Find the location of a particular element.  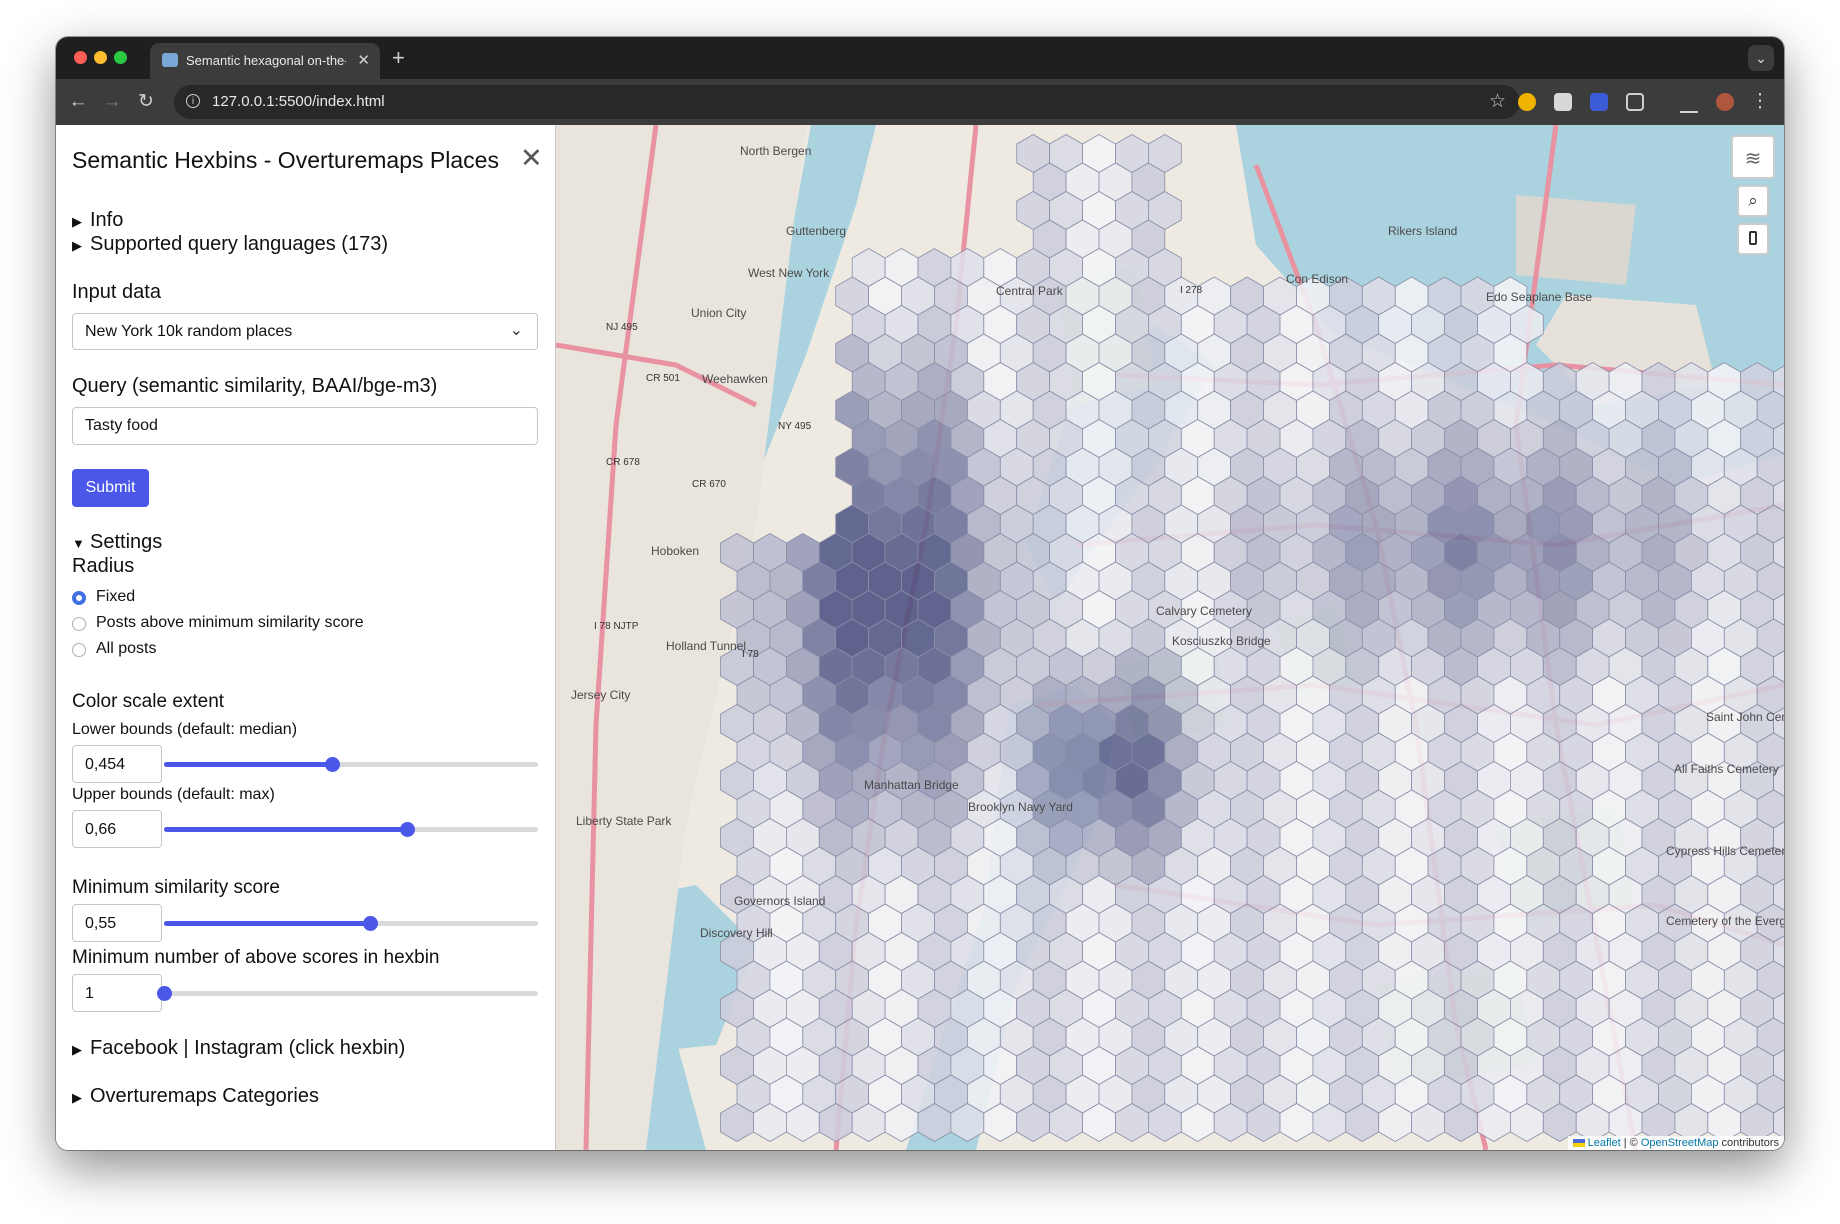

active-tab: Semantic hexagonal on-the-f ✕ is located at coordinates (265, 61).